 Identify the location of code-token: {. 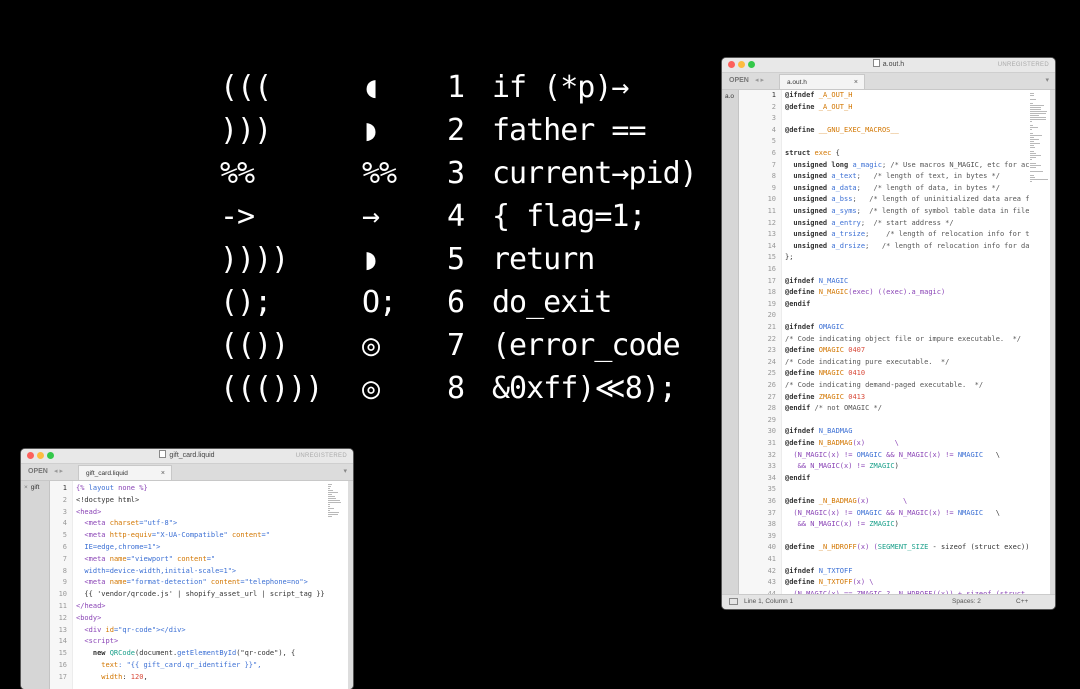
(835, 153).